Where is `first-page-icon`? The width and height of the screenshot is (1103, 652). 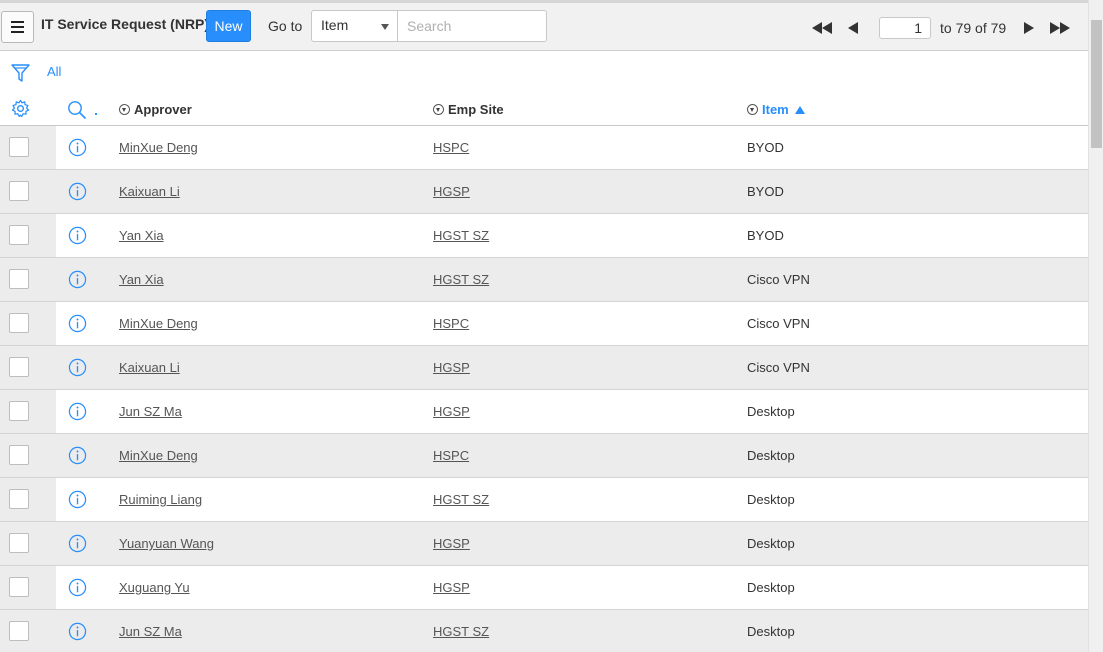 first-page-icon is located at coordinates (817, 28).